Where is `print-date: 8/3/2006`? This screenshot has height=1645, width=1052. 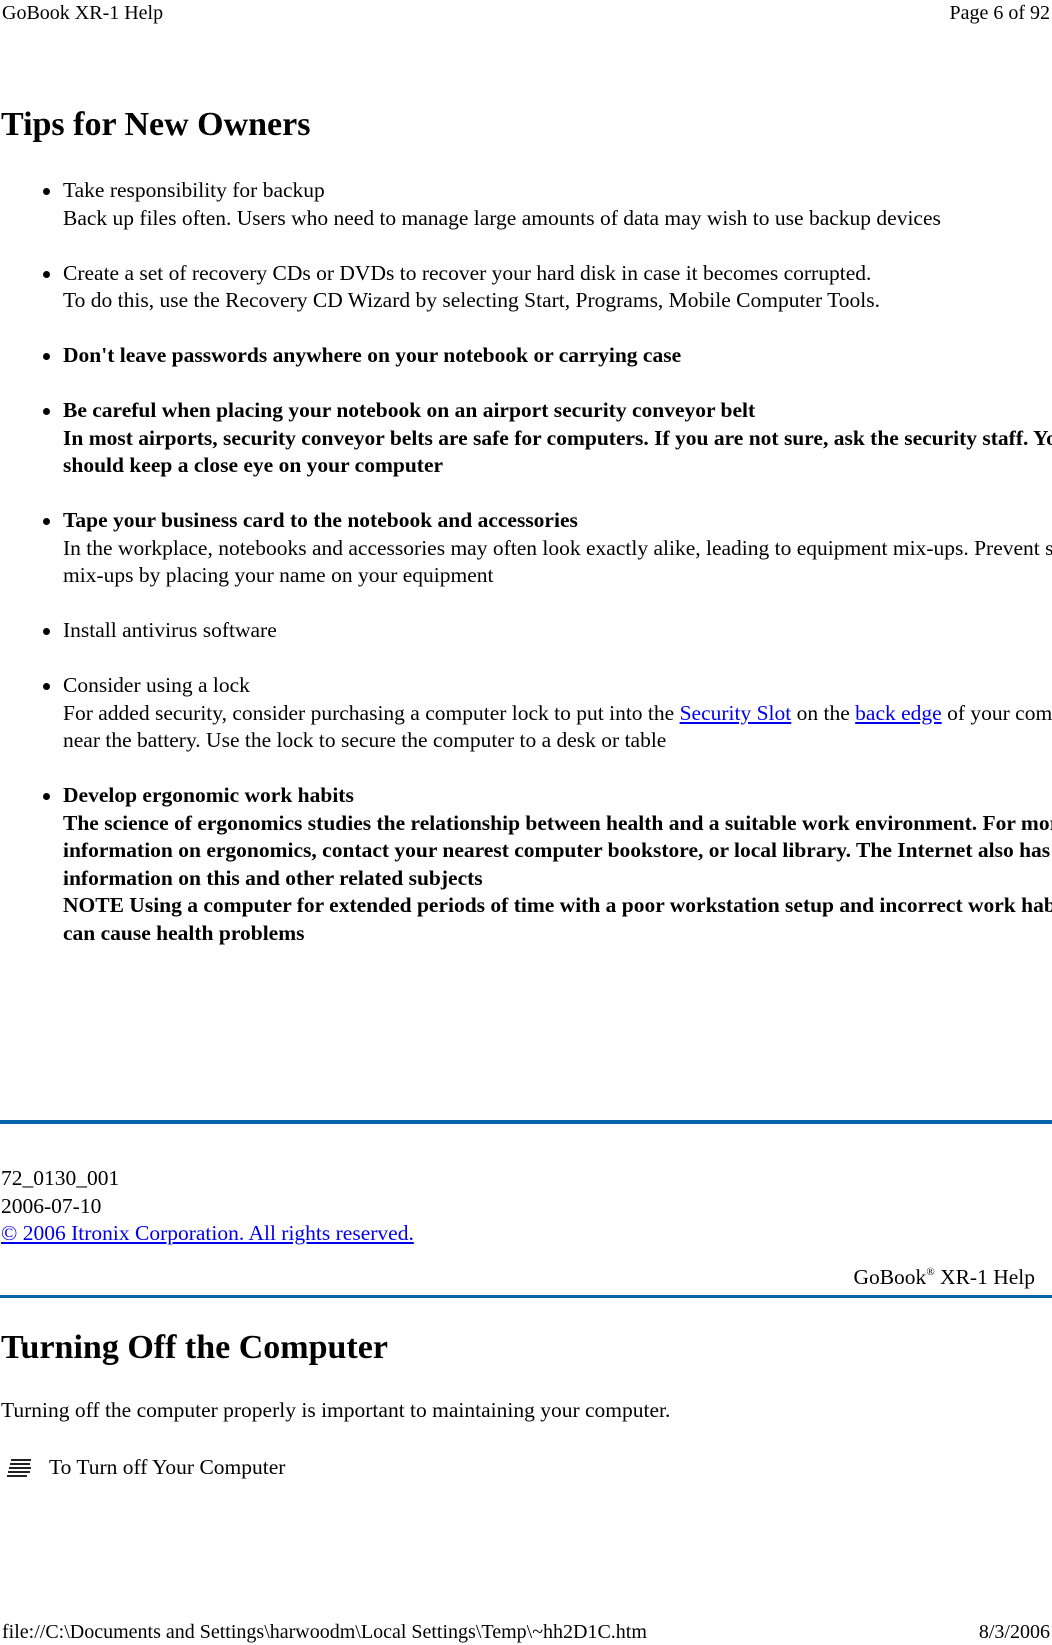 print-date: 8/3/2006 is located at coordinates (1014, 1632).